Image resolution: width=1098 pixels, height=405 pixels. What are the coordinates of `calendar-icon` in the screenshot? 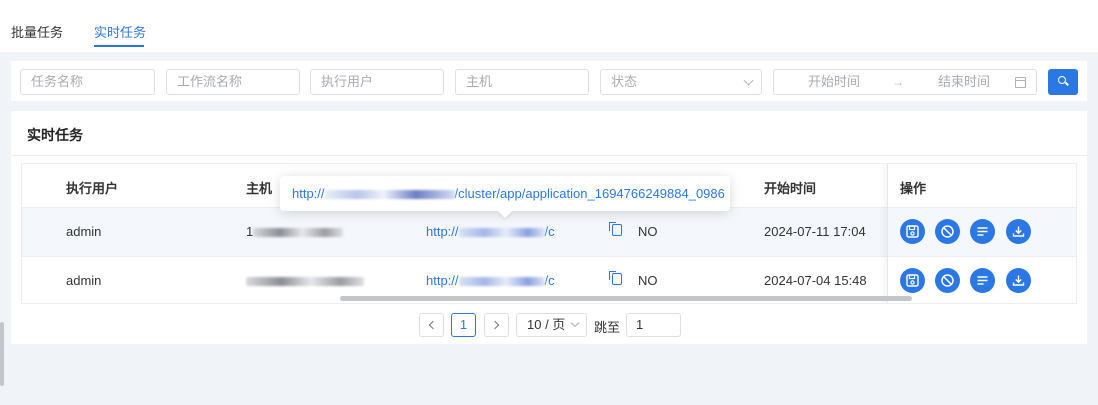 It's located at (1020, 82).